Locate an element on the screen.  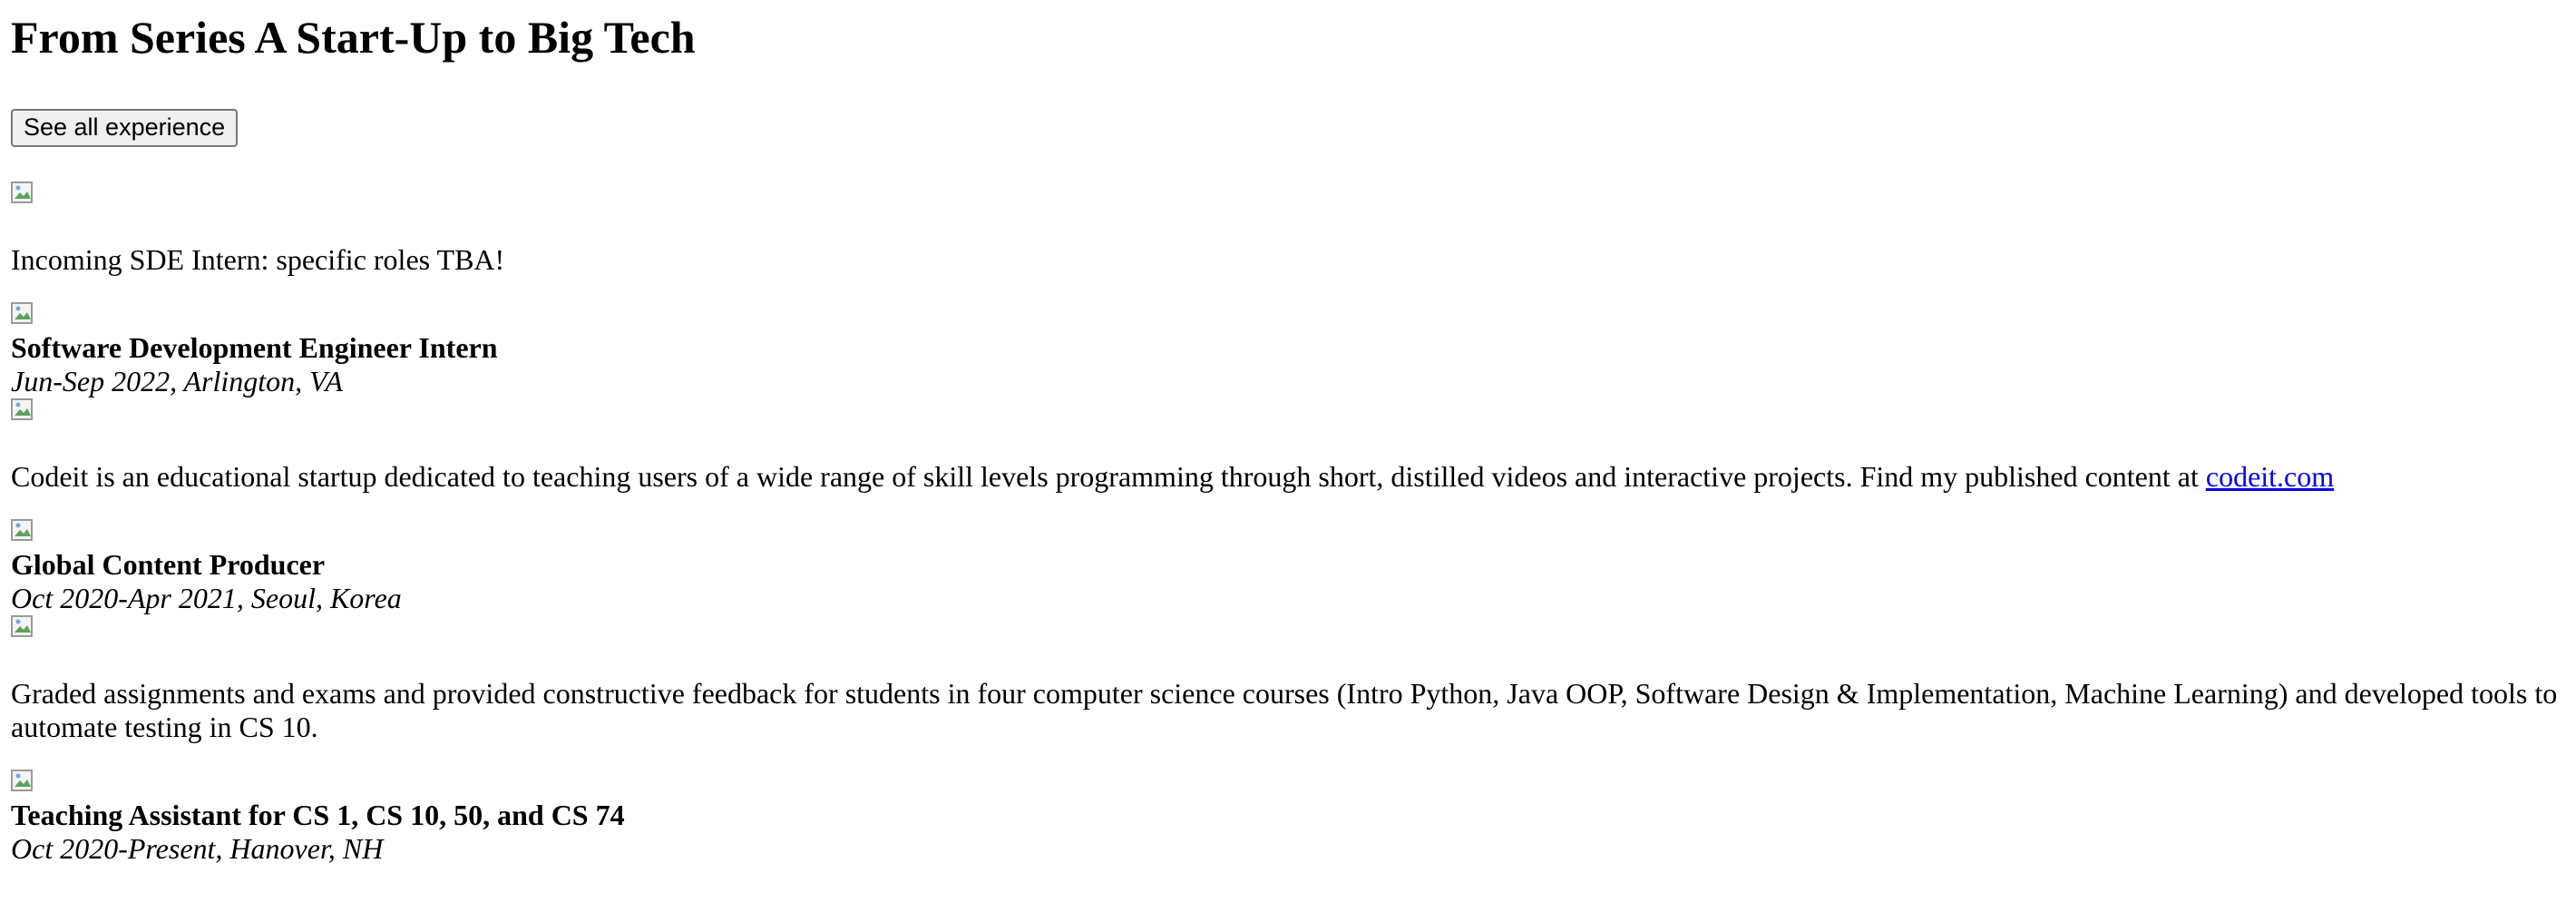
experience-dates: Oct 2020-Present, Hanover, NH is located at coordinates (197, 848).